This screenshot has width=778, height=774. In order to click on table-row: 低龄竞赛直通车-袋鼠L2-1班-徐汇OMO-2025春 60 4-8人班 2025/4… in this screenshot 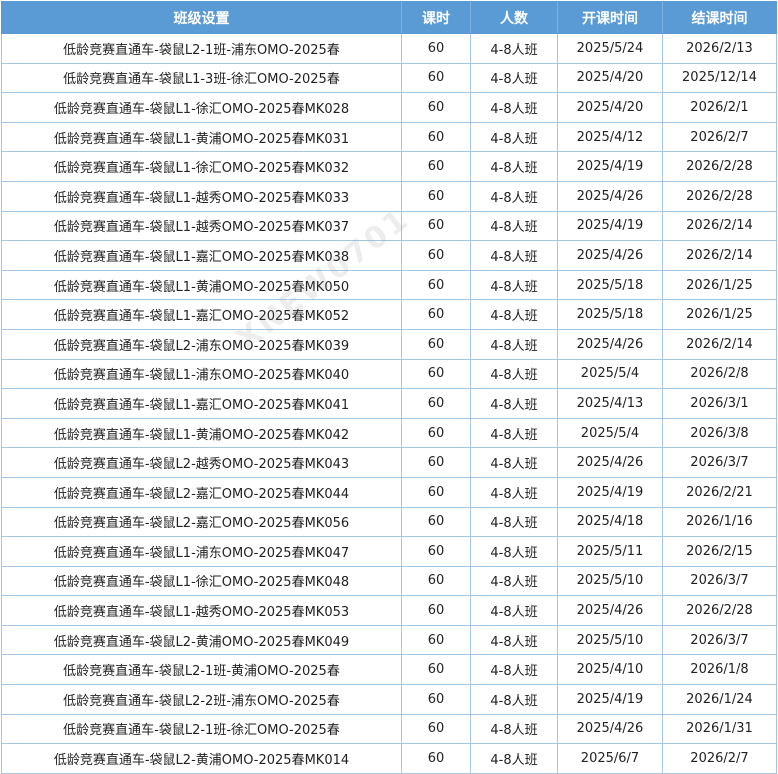, I will do `click(389, 729)`.